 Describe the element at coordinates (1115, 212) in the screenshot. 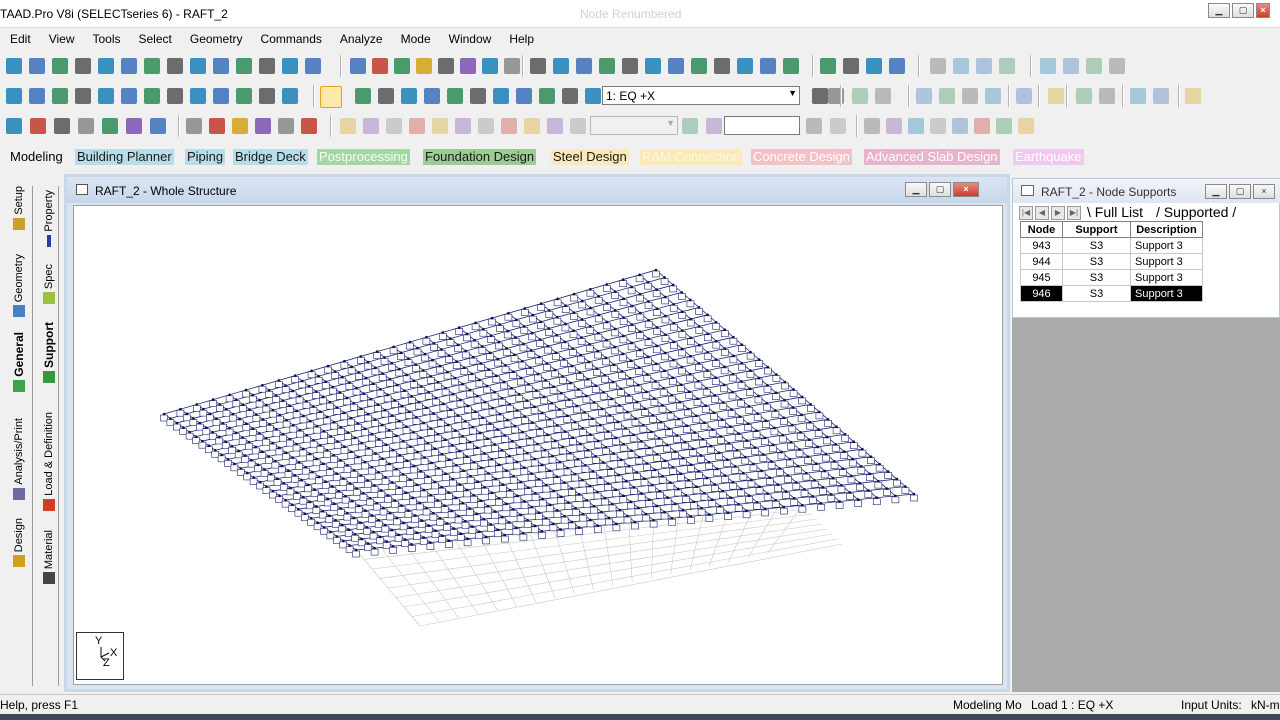

I see `tab-full-list: \ Full List` at that location.